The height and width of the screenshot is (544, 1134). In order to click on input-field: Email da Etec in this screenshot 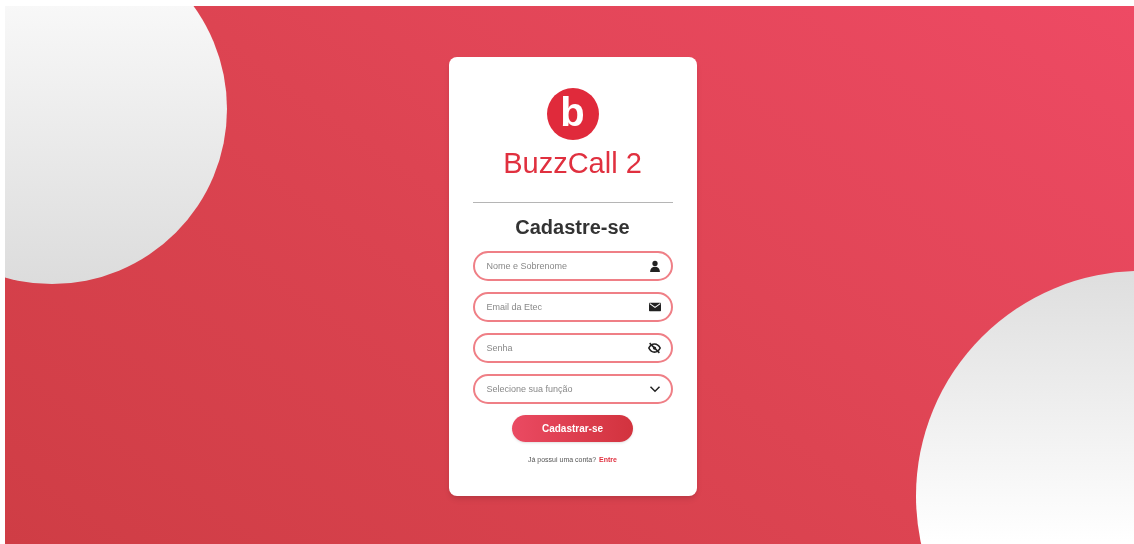, I will do `click(572, 307)`.